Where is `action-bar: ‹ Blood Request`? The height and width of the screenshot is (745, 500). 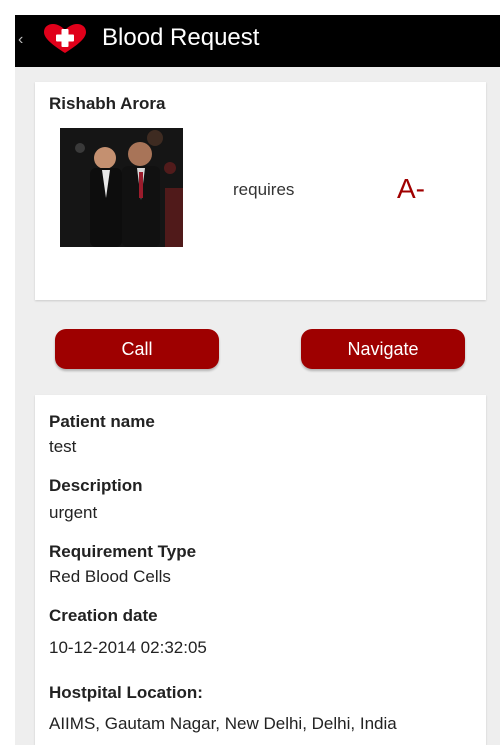
action-bar: ‹ Blood Request is located at coordinates (257, 41).